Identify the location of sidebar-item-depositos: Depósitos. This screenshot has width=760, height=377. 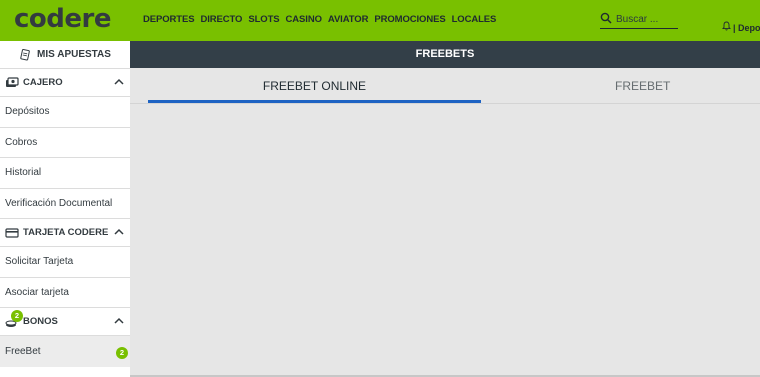
(65, 112).